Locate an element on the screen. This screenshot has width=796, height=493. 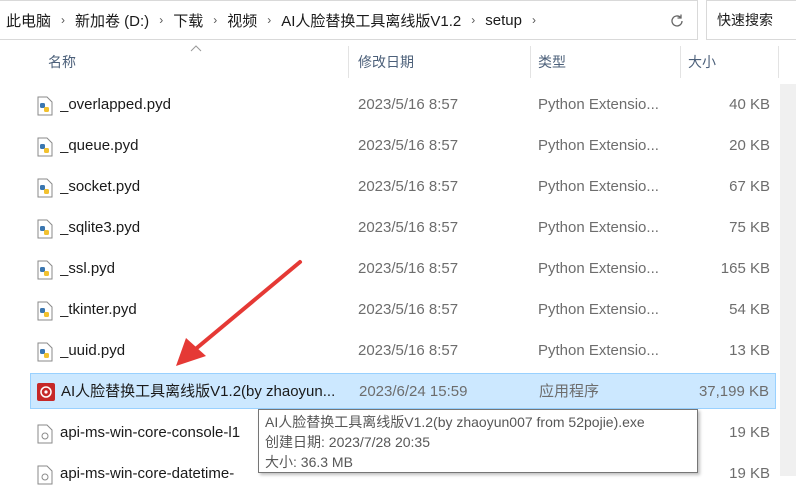
search-input: 快速搜索 is located at coordinates (751, 20).